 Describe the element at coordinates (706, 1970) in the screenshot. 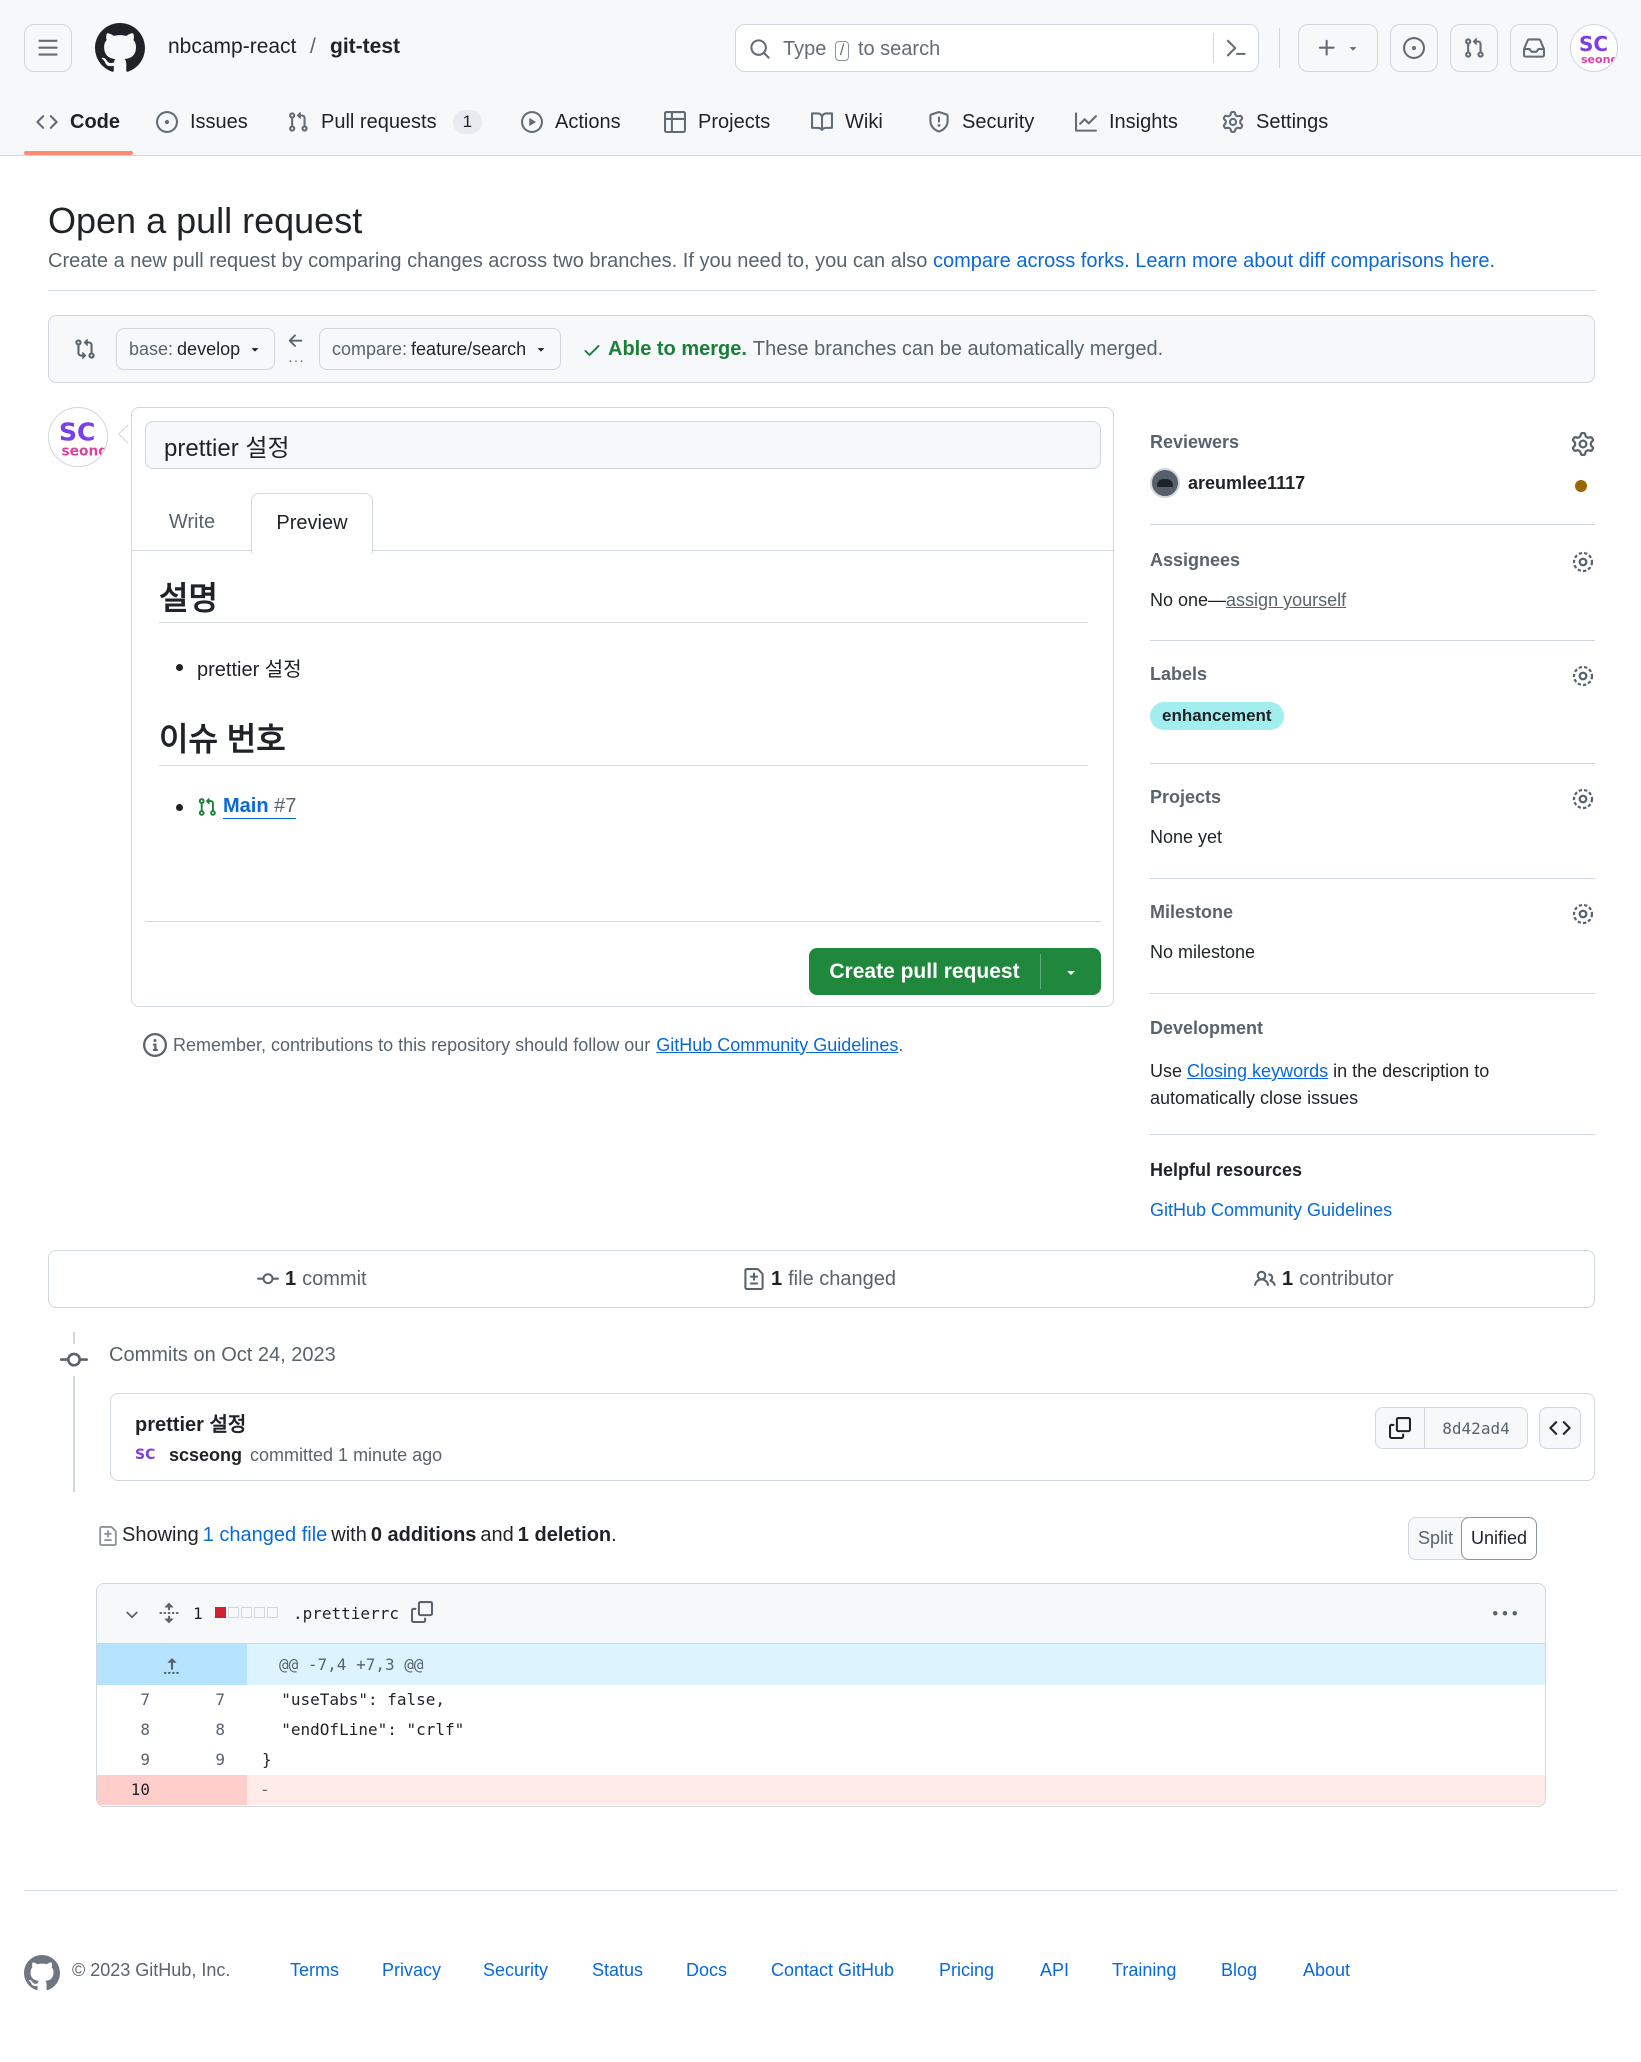

I see `footer-link-docs: Docs` at that location.